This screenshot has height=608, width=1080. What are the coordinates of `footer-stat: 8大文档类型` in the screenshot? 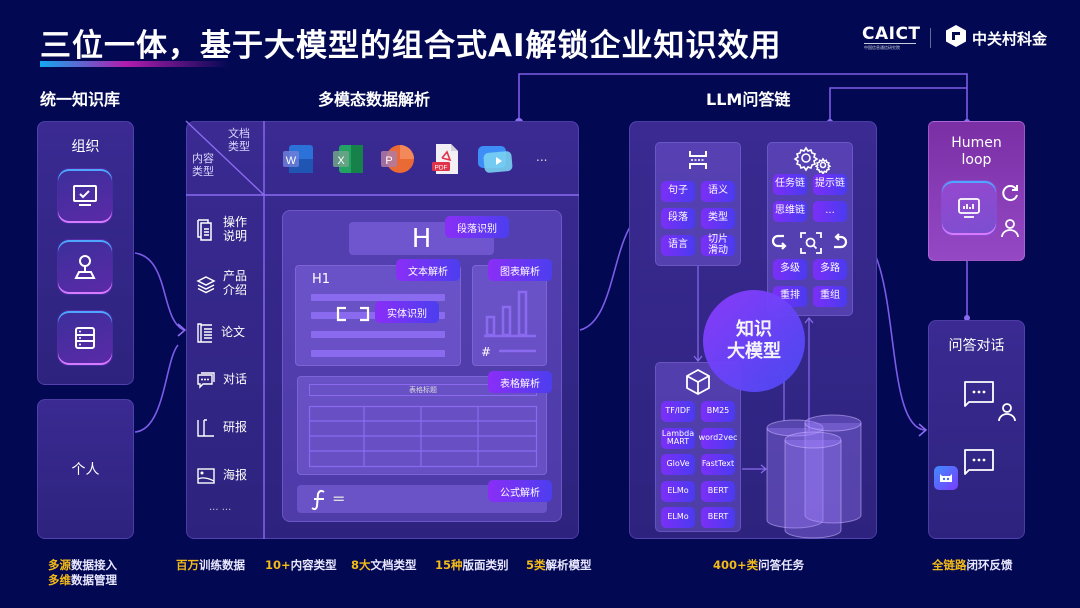 It's located at (384, 565).